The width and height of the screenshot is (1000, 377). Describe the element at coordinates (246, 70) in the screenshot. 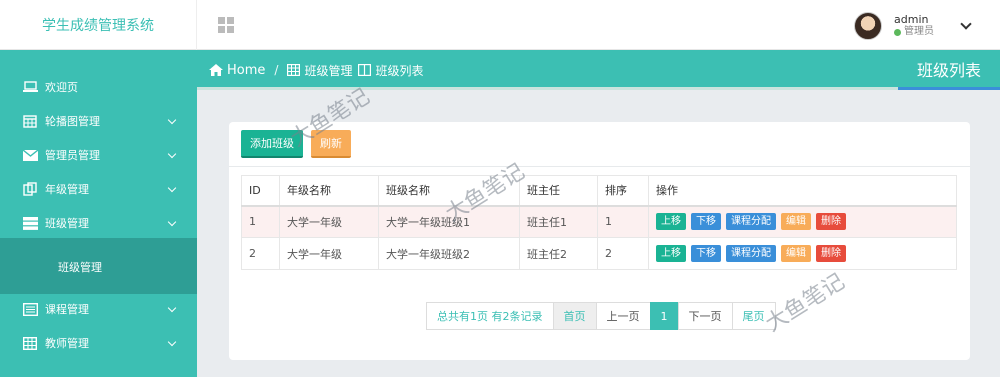

I see `breadcrumb-home-label: Home` at that location.